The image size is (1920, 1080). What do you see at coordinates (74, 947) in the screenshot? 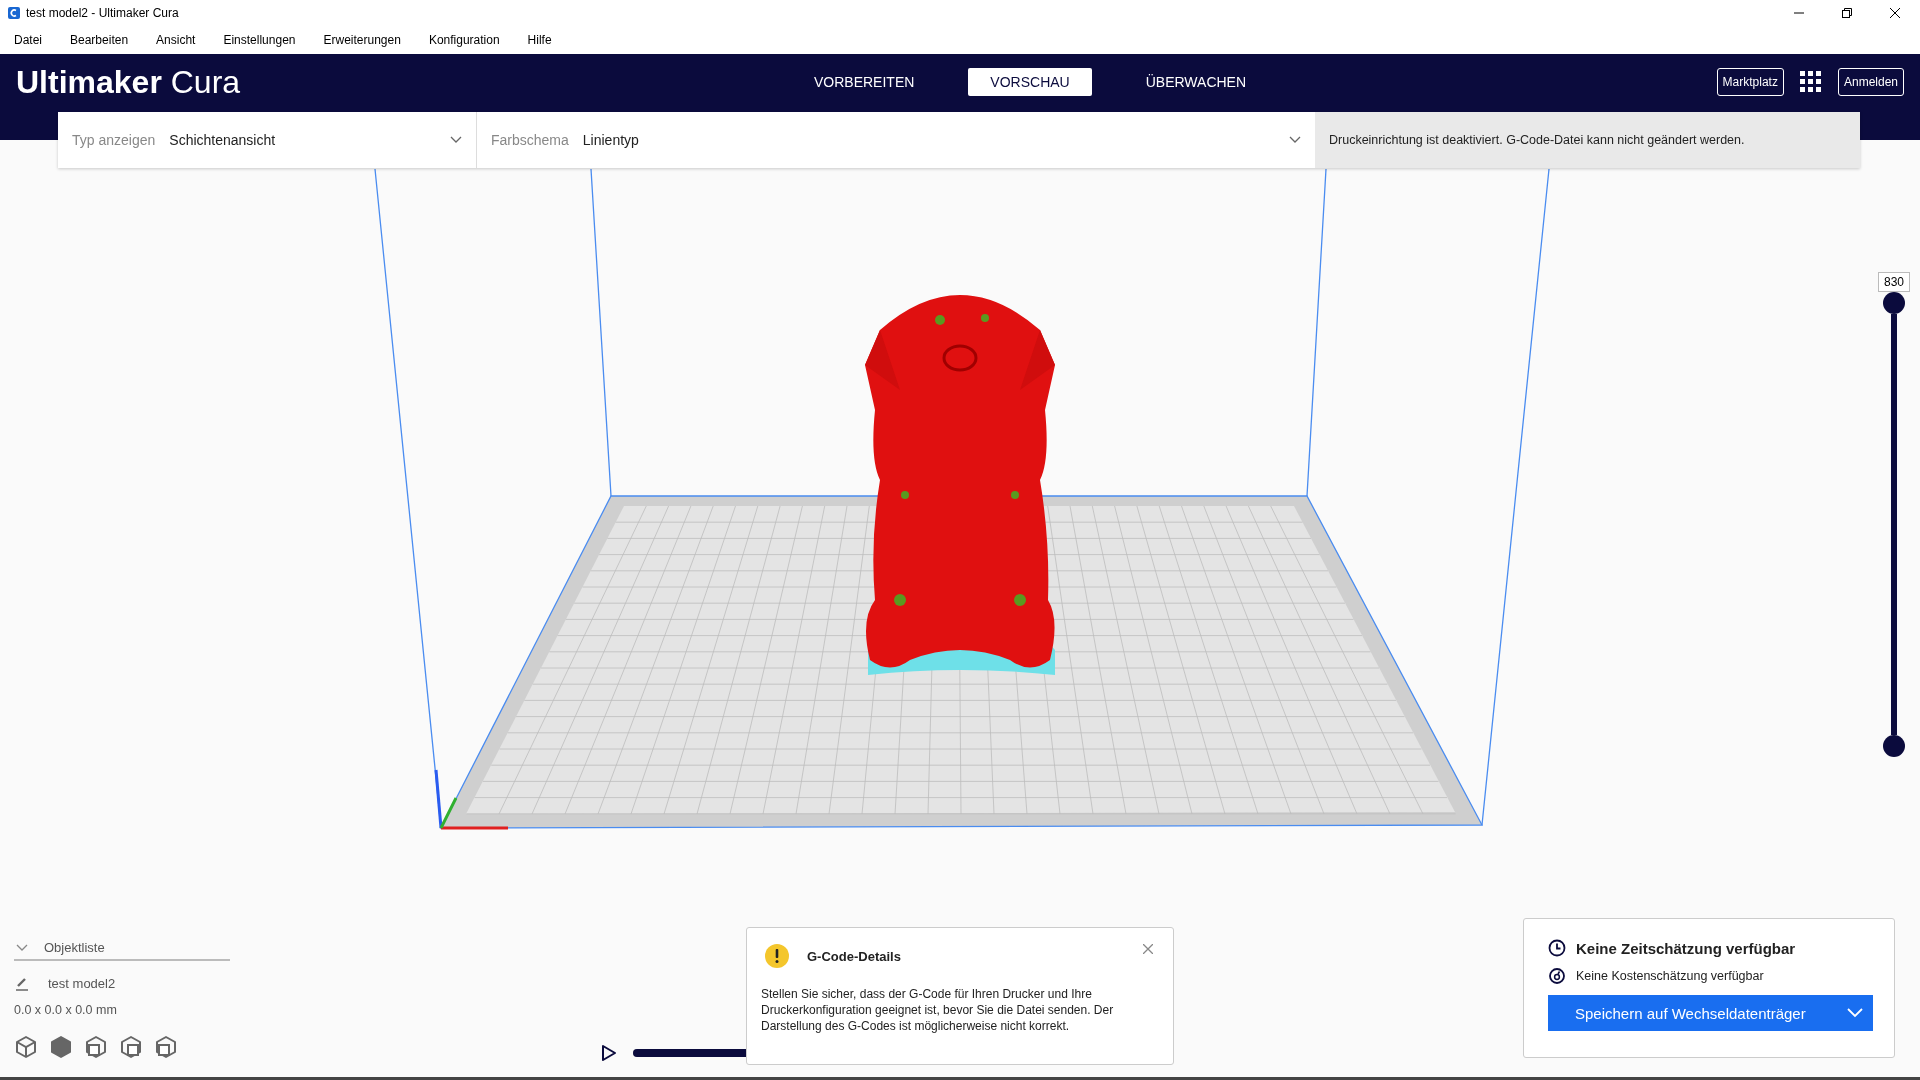
I see `object-list-title: Objektliste` at bounding box center [74, 947].